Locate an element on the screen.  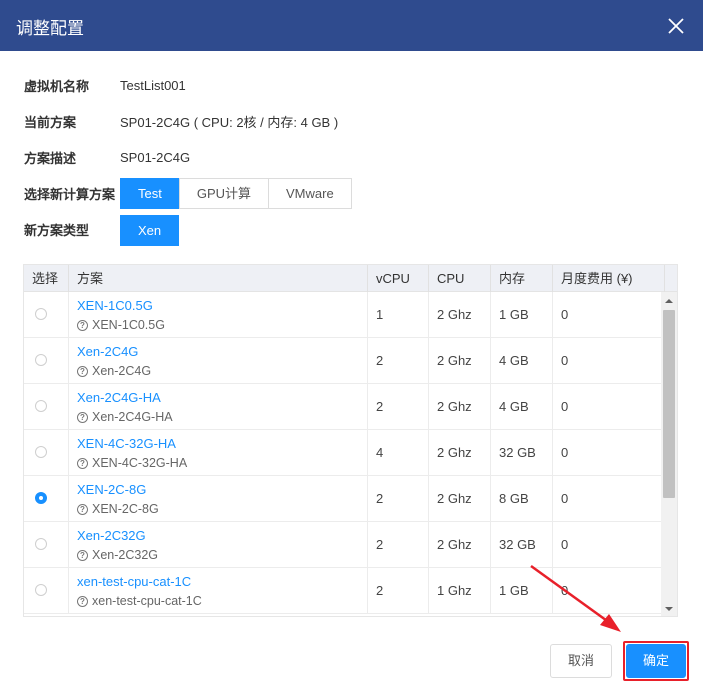
plan-name-link: XEN-4C-32G-HA is located at coordinates (126, 443).